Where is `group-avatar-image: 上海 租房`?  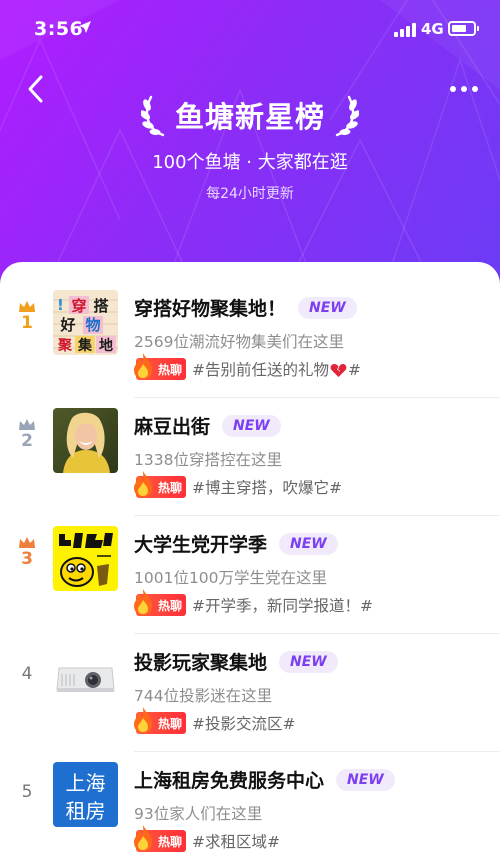
group-avatar-image: 上海 租房 is located at coordinates (85, 794).